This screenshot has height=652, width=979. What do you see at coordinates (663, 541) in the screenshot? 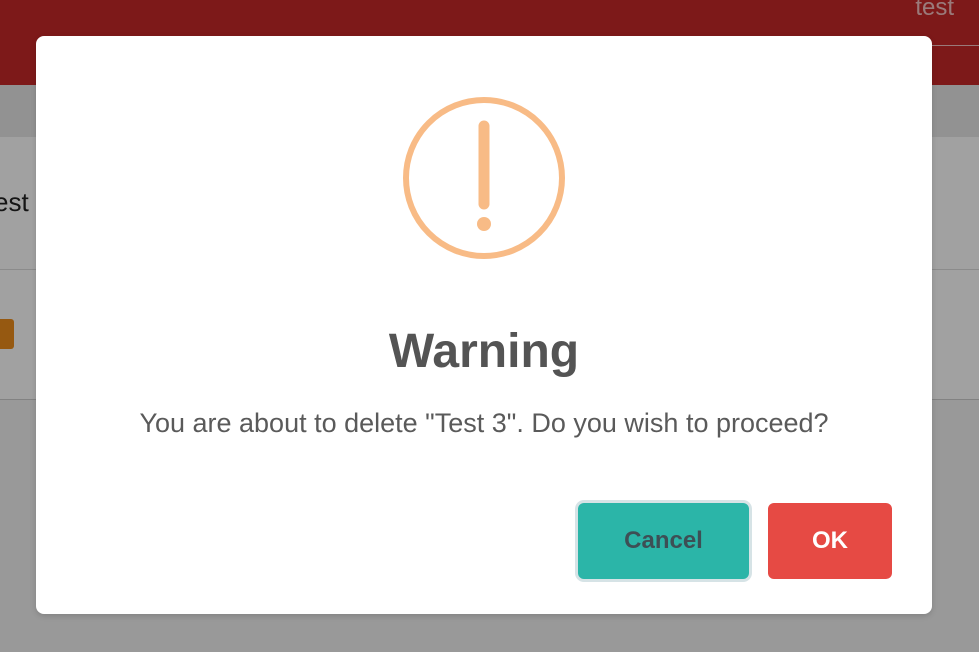
I see `cancel-button: Cancel` at bounding box center [663, 541].